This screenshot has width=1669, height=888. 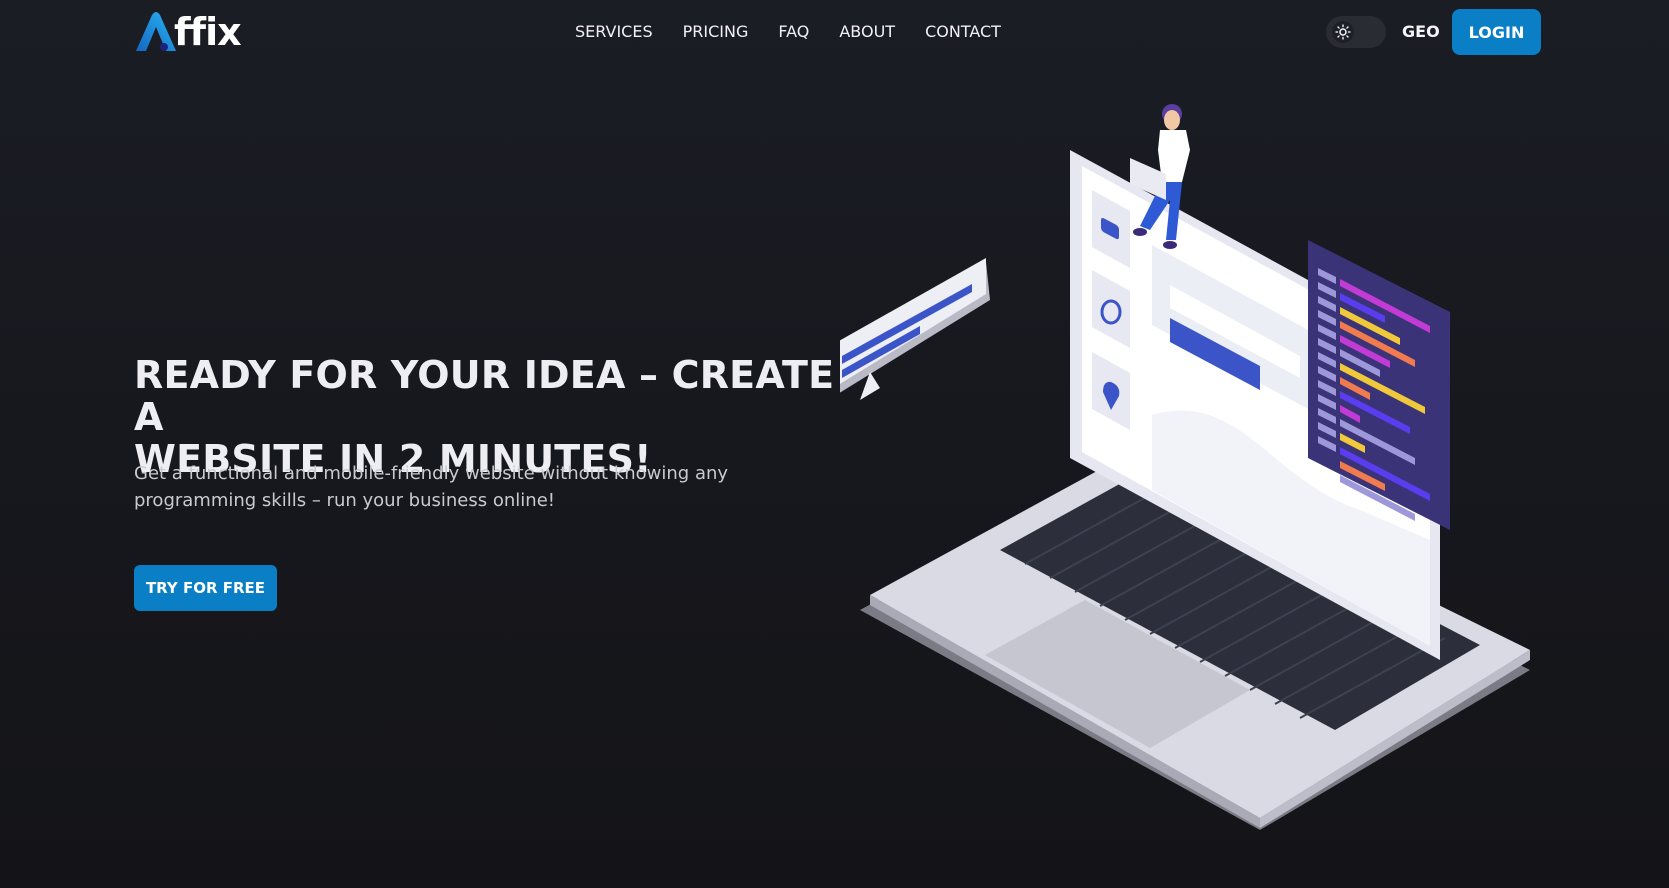 What do you see at coordinates (963, 32) in the screenshot?
I see `nav-contact: CONTACT` at bounding box center [963, 32].